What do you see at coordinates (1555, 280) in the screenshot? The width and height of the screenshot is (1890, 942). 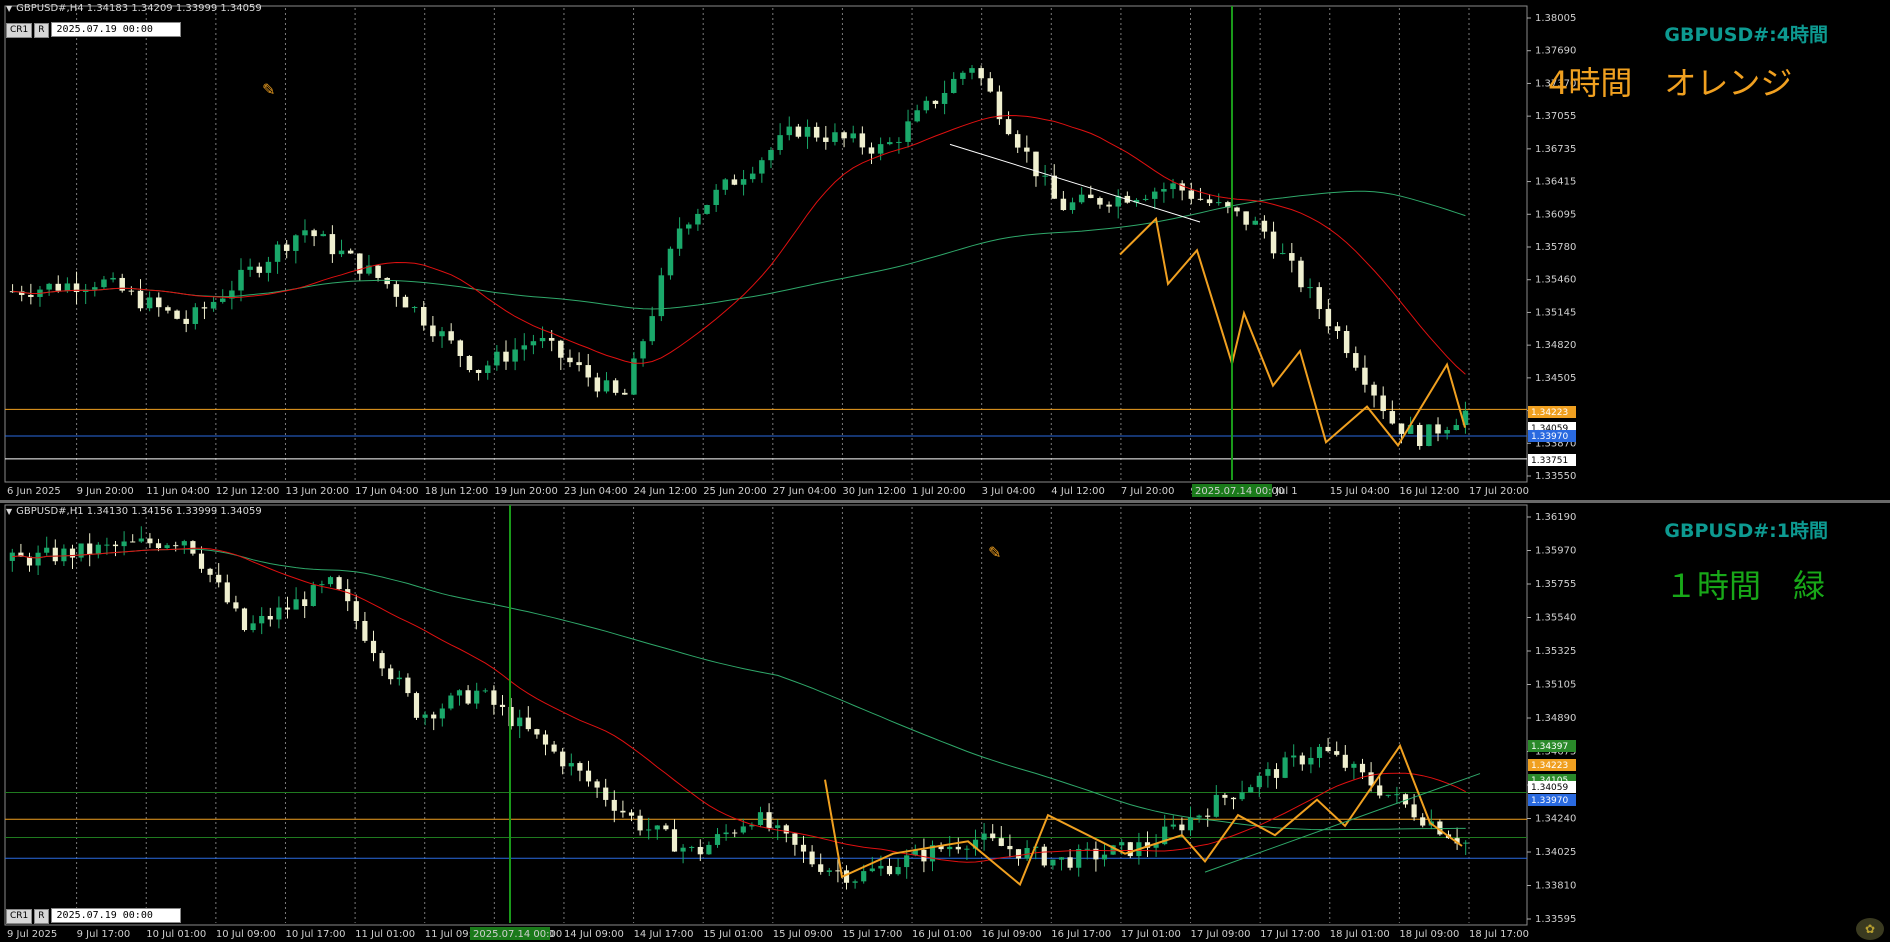 I see `price-tick-label: 1.35460` at bounding box center [1555, 280].